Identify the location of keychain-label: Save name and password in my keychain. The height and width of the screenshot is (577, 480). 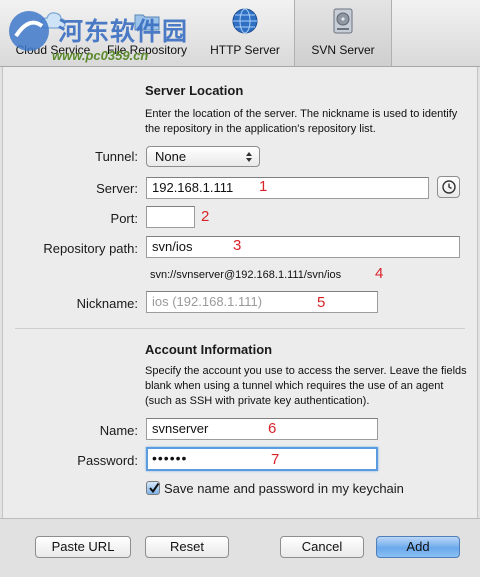
(284, 488).